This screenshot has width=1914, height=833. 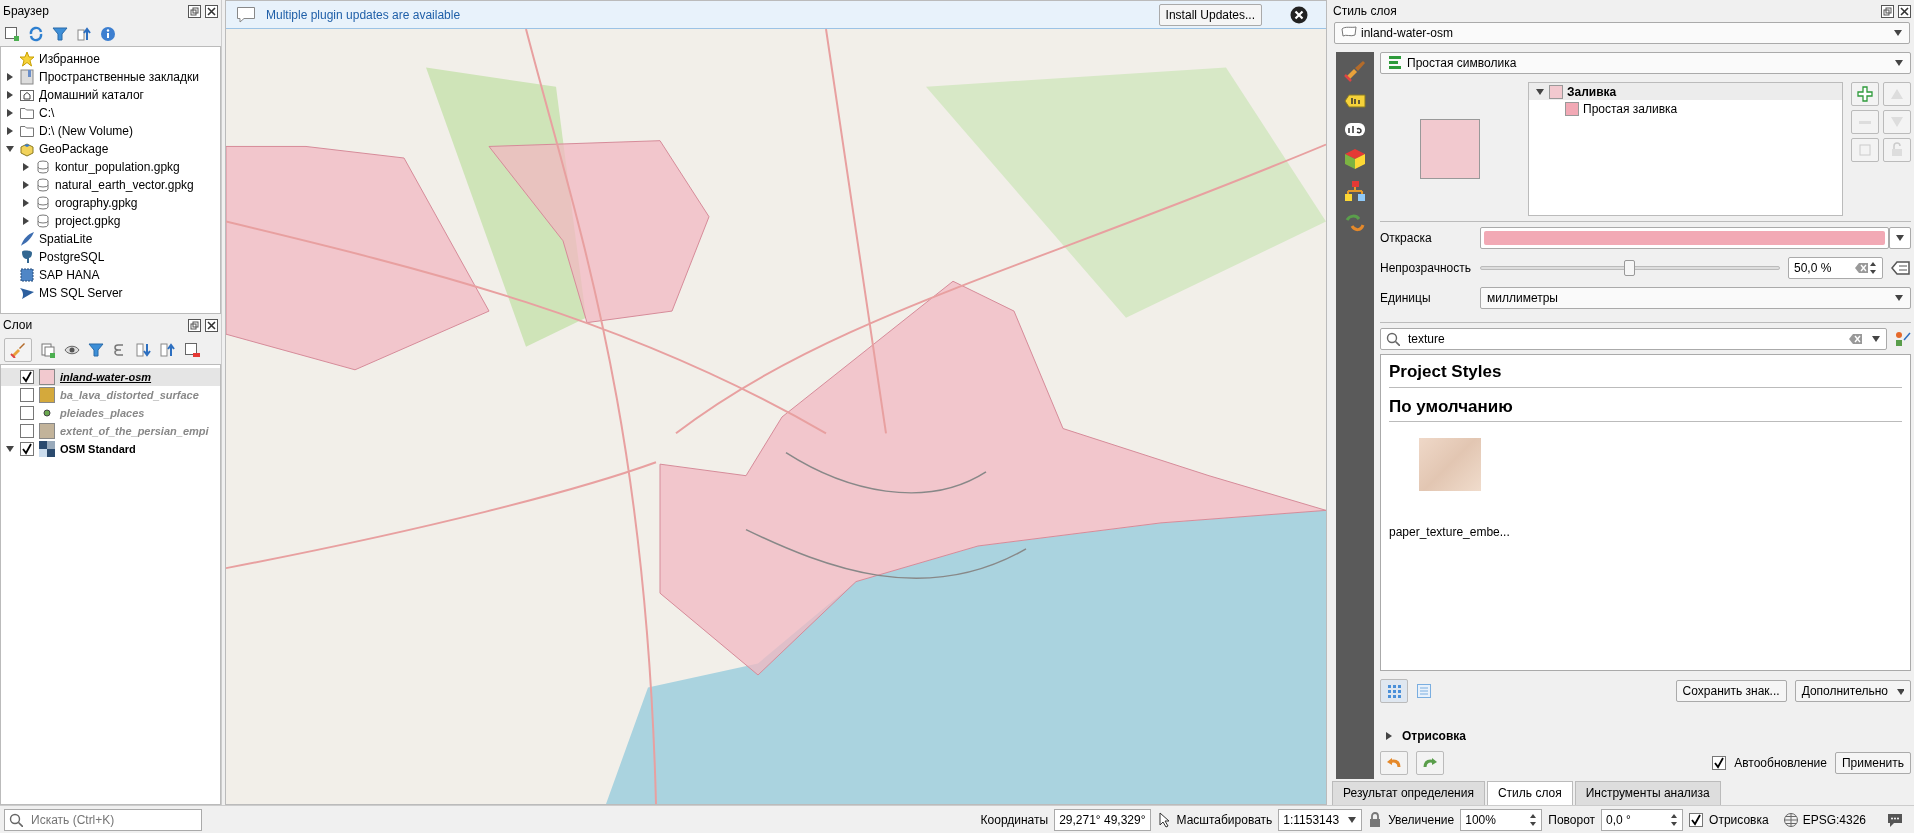 I want to click on mouse-pointer-icon, so click(x=1163, y=819).